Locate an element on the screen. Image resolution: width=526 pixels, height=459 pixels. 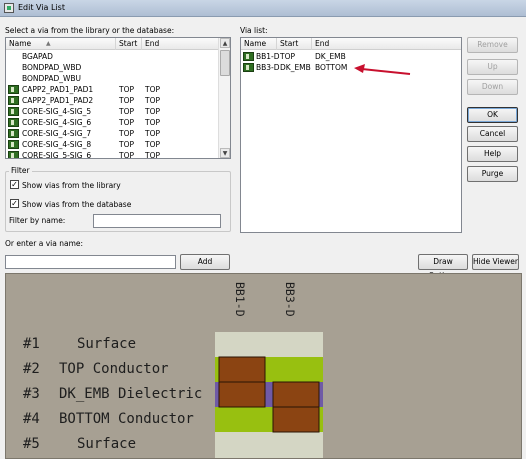
scroll-down-arrow-icon: ▼ is located at coordinates (225, 153).